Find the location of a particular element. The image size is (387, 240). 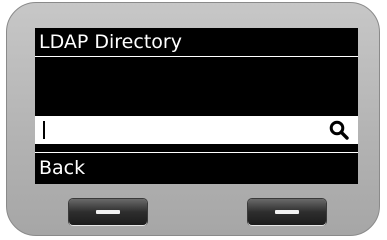

screen-title: LDAP Directory is located at coordinates (196, 42).